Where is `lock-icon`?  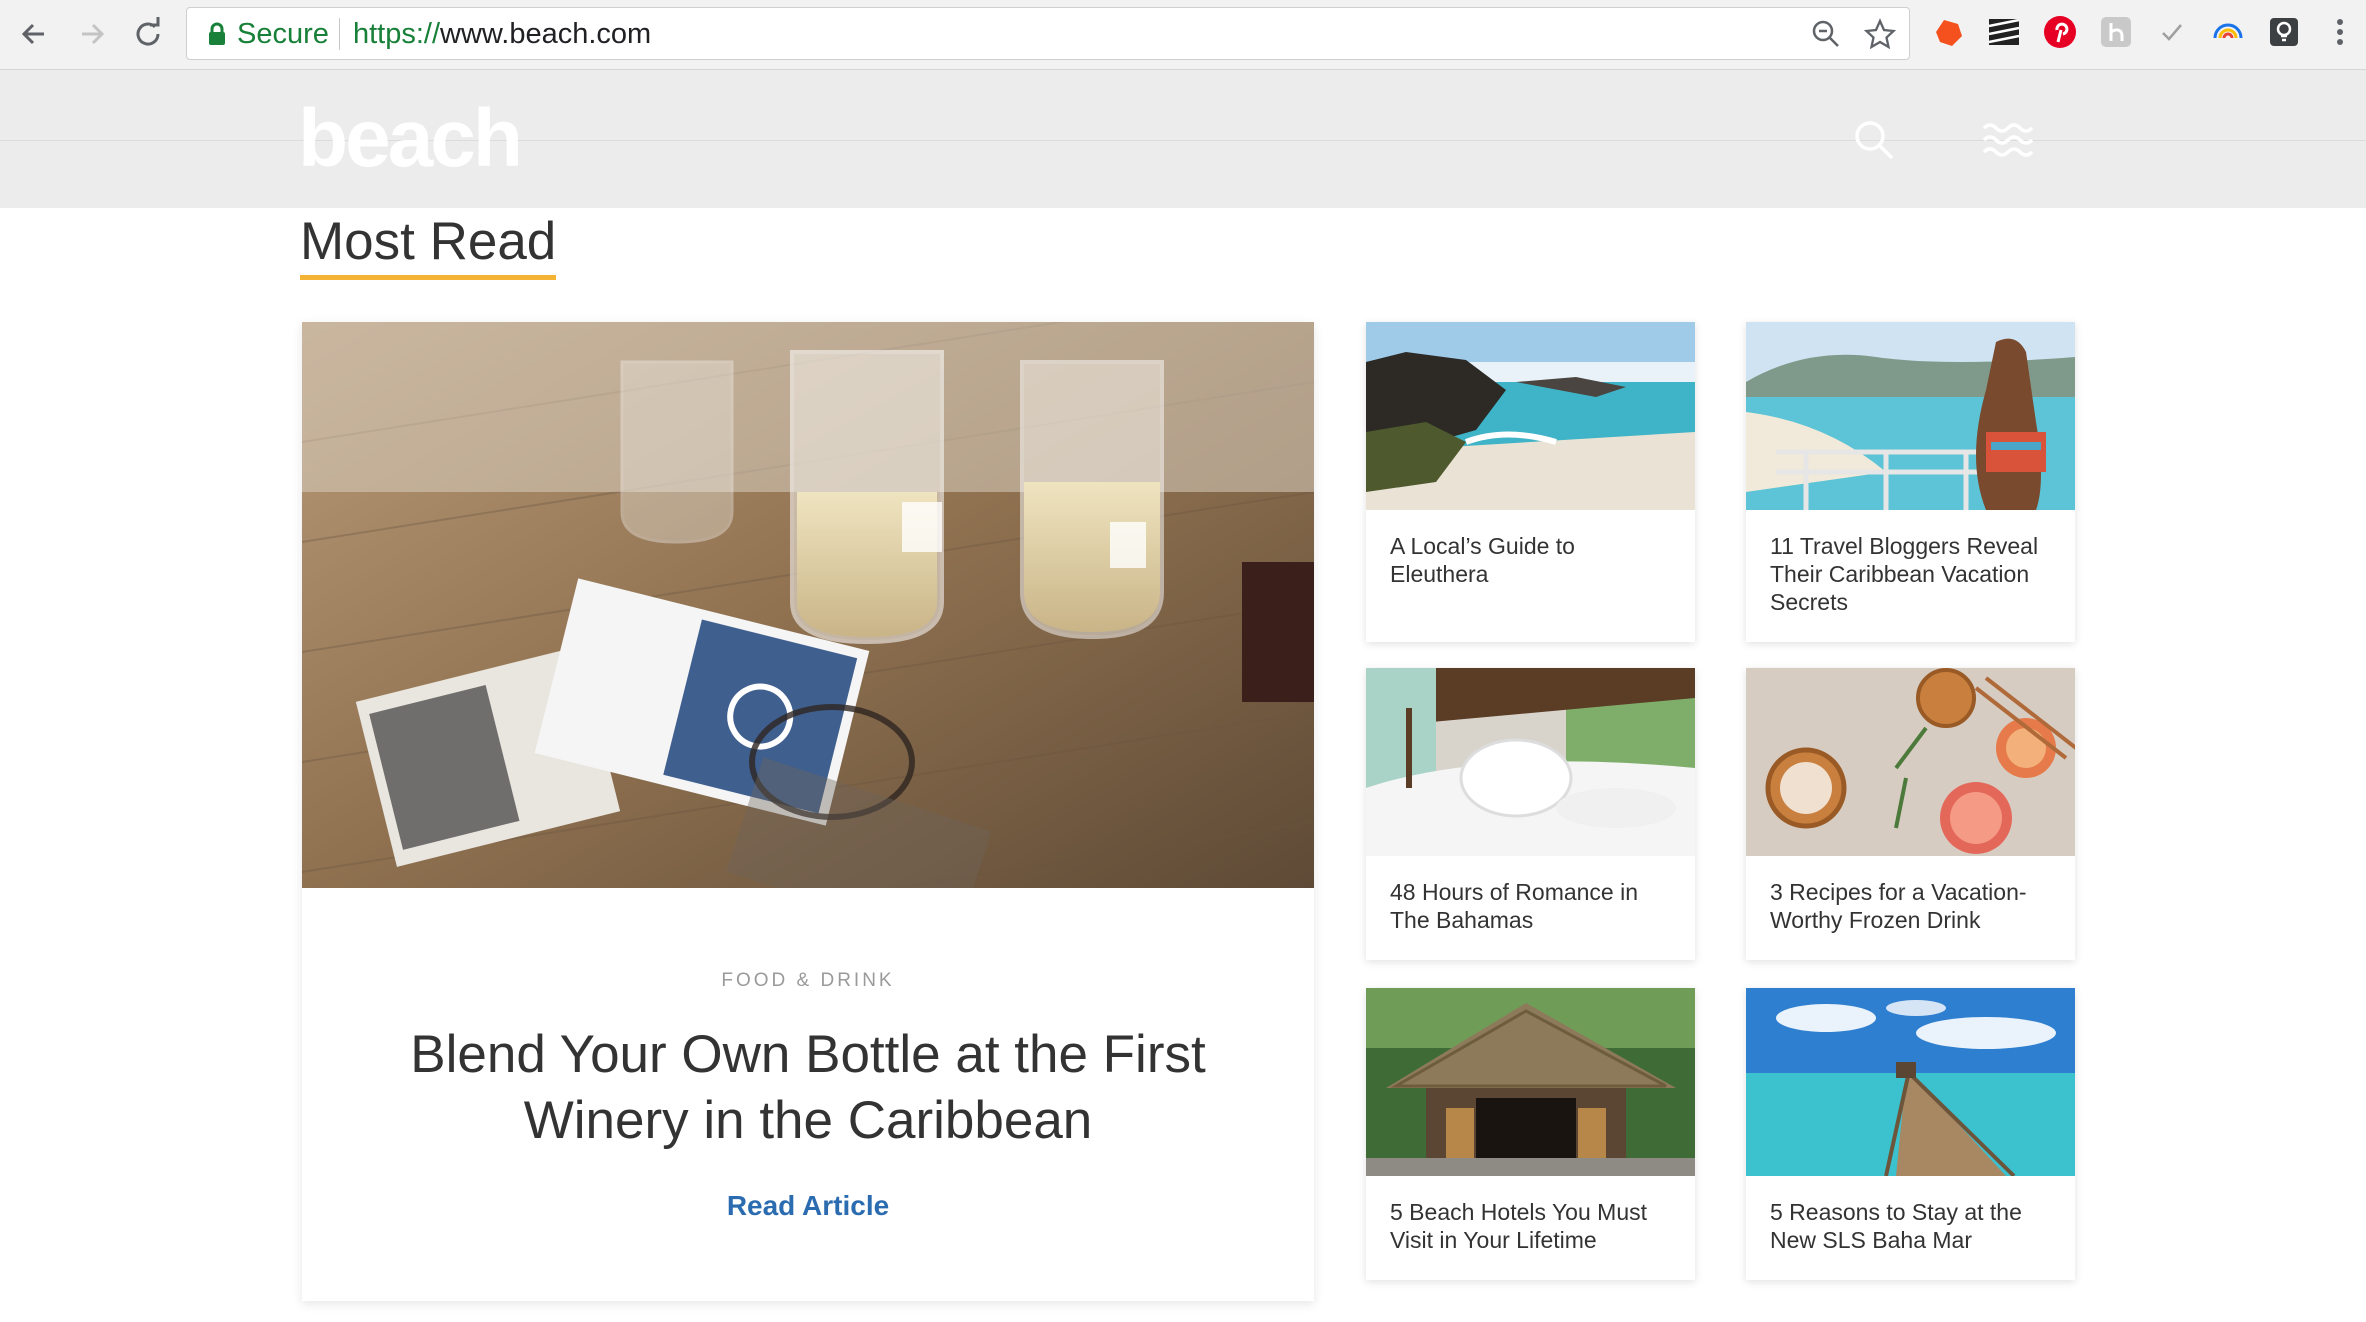 lock-icon is located at coordinates (217, 34).